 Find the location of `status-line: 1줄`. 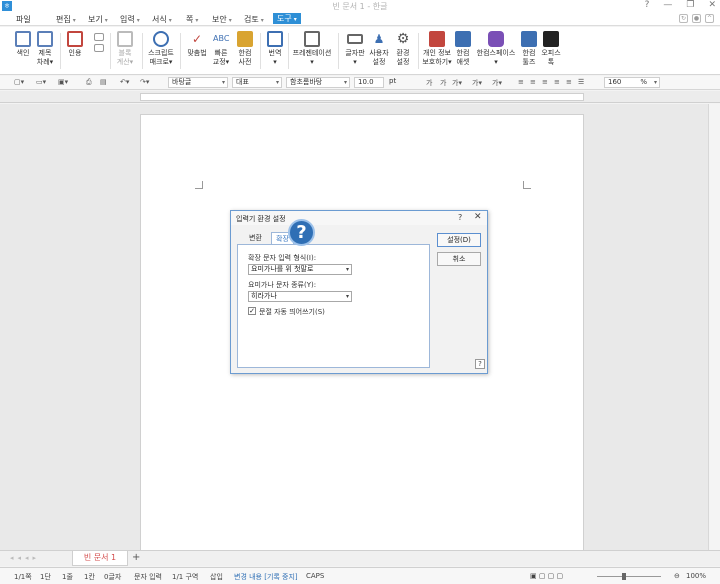

status-line: 1줄 is located at coordinates (67, 577).